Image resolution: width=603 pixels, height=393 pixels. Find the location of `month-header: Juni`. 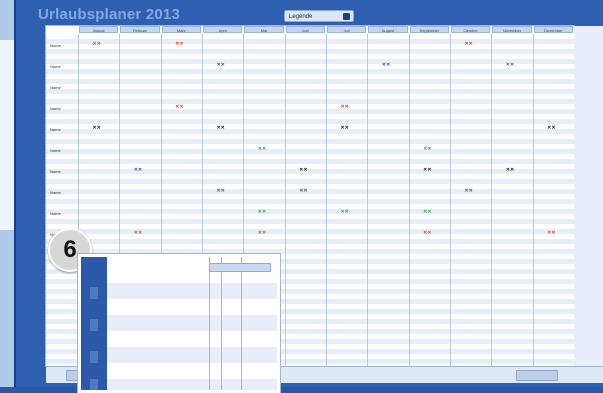

month-header: Juni is located at coordinates (305, 29).